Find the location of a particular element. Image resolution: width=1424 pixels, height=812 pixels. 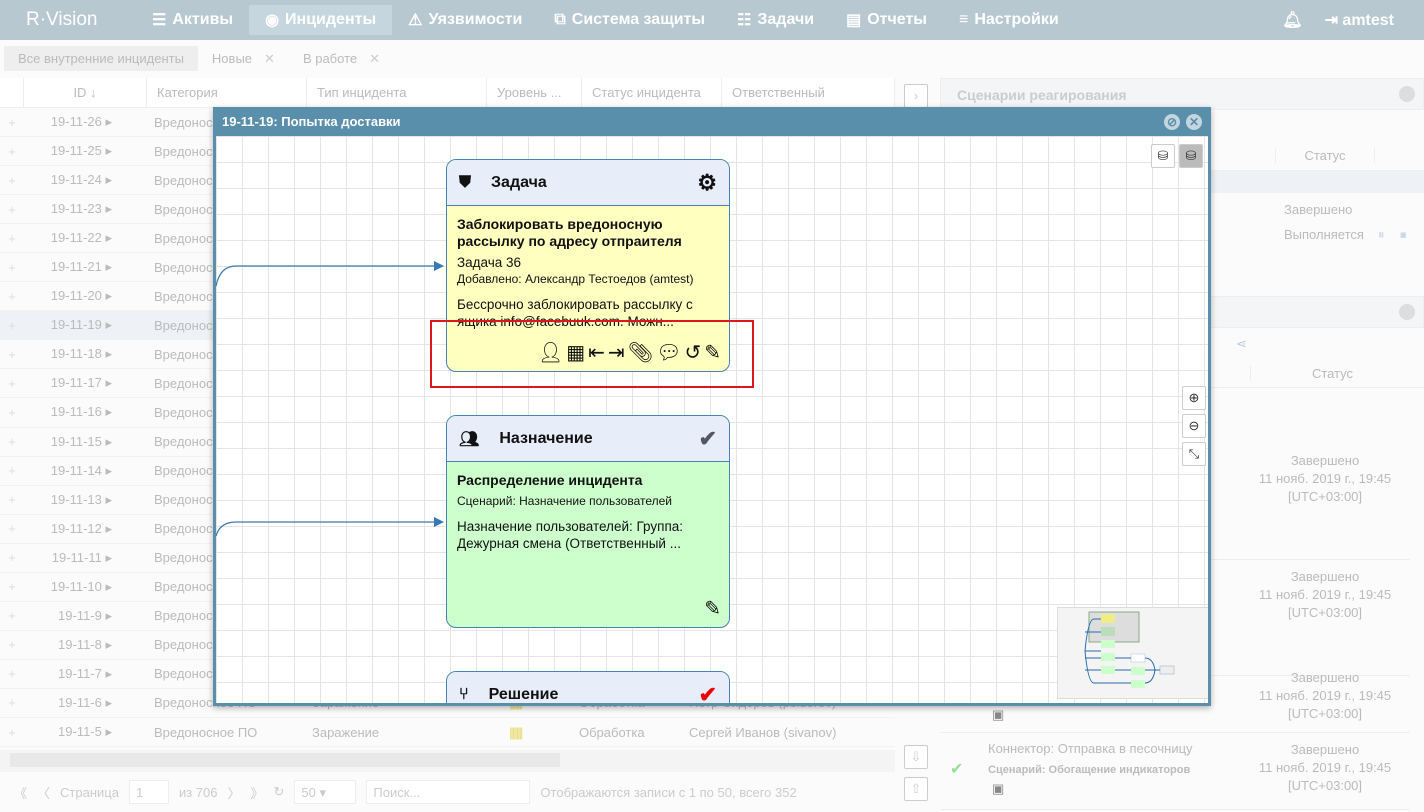

minimap is located at coordinates (1132, 653).